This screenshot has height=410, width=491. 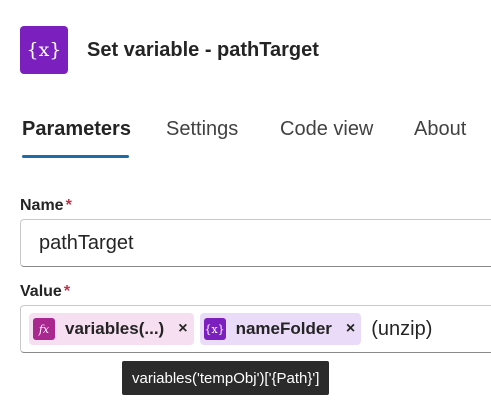 I want to click on value-field-label: Value *, so click(x=45, y=292).